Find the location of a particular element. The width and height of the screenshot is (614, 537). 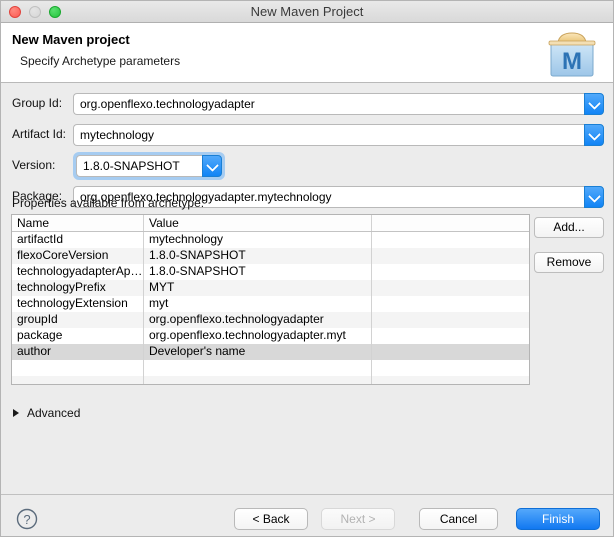

table-row: artifactId mytechnology is located at coordinates (270, 240).